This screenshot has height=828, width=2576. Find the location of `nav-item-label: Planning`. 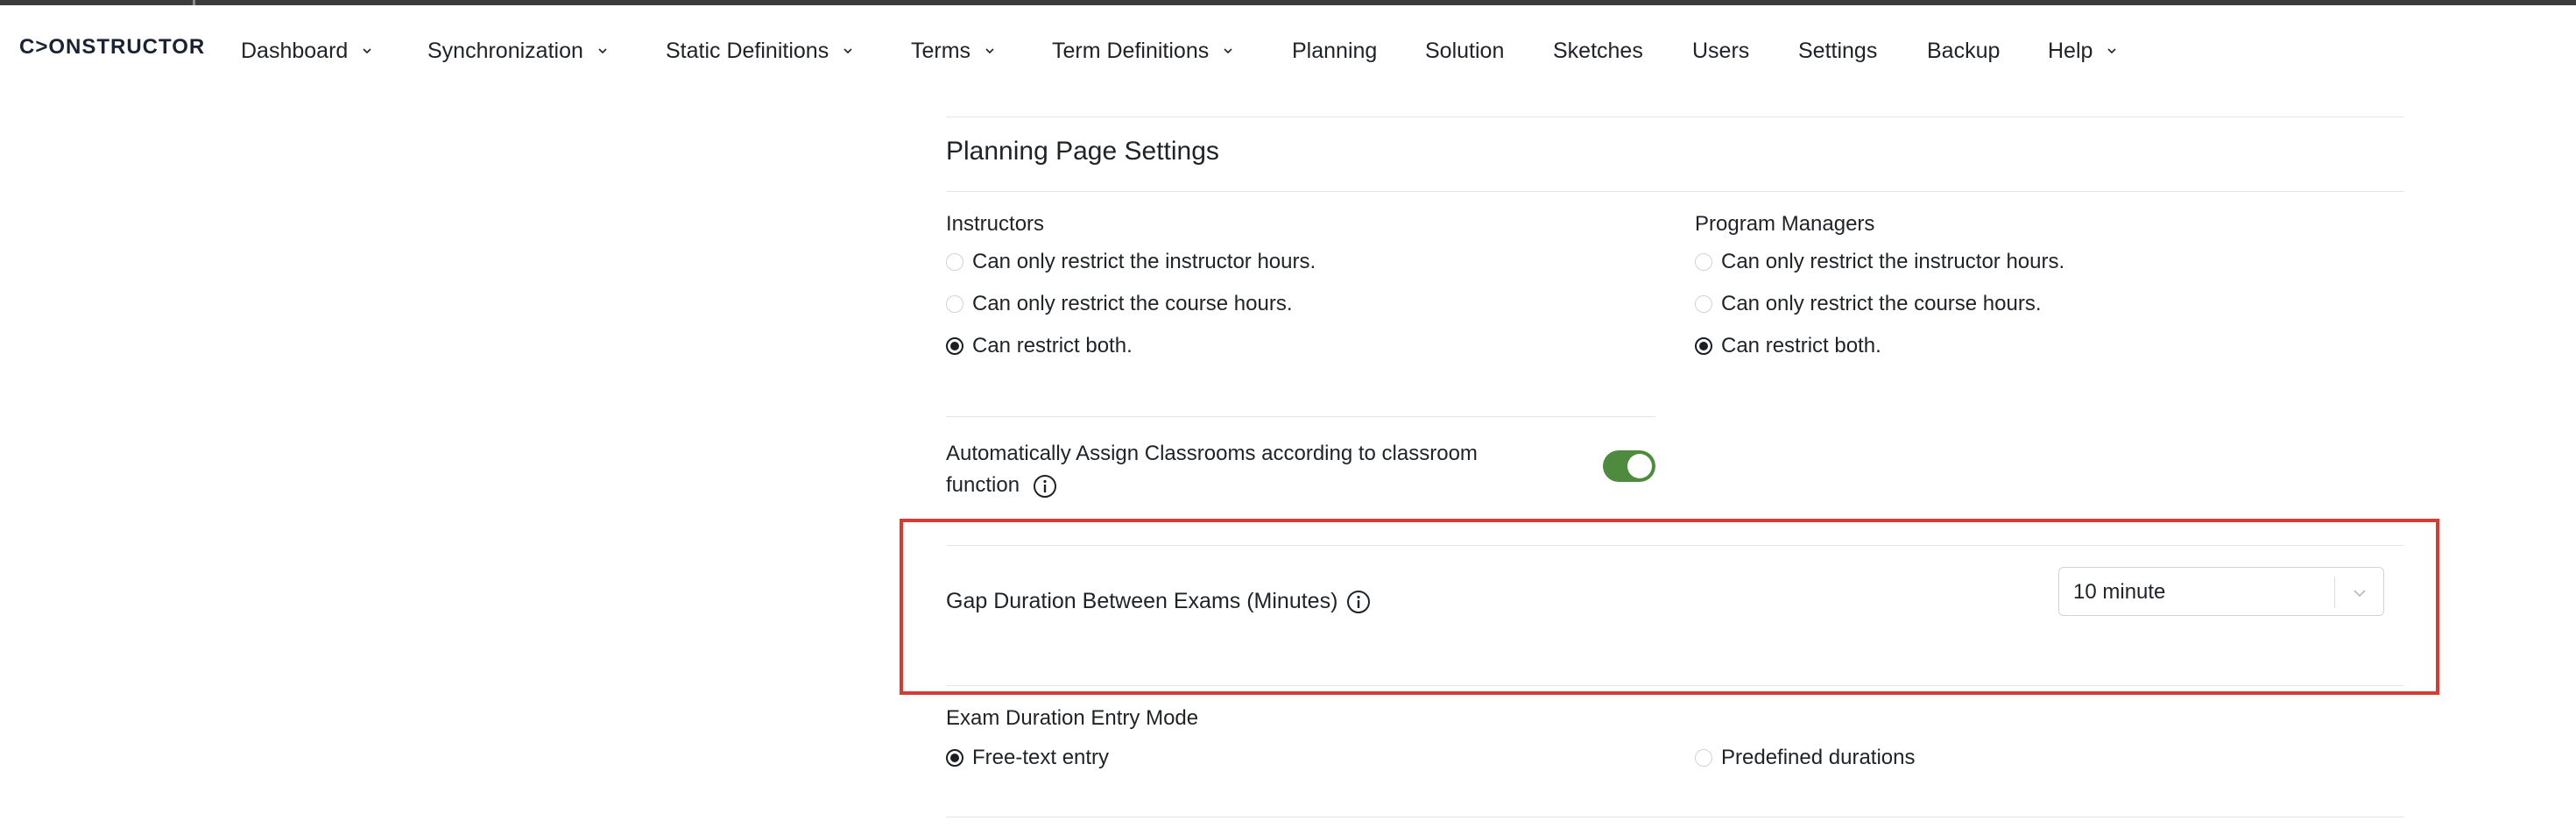

nav-item-label: Planning is located at coordinates (1335, 50).